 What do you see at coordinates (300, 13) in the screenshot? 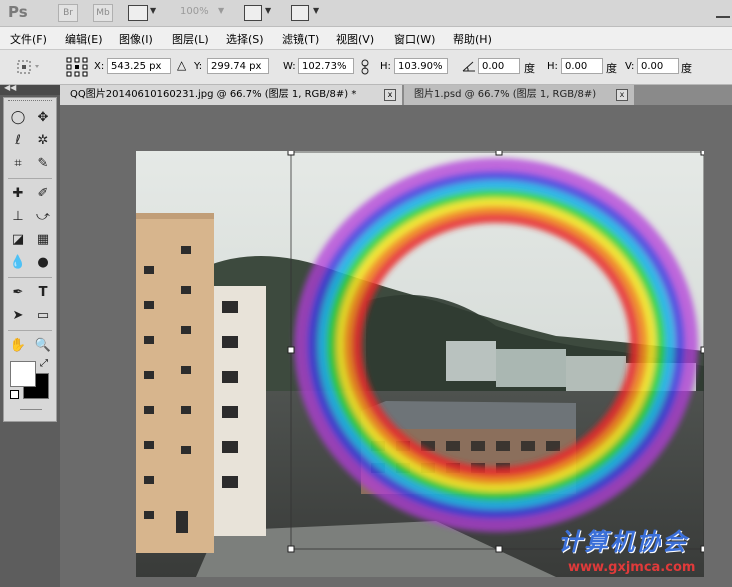
I see `screen-mode-button` at bounding box center [300, 13].